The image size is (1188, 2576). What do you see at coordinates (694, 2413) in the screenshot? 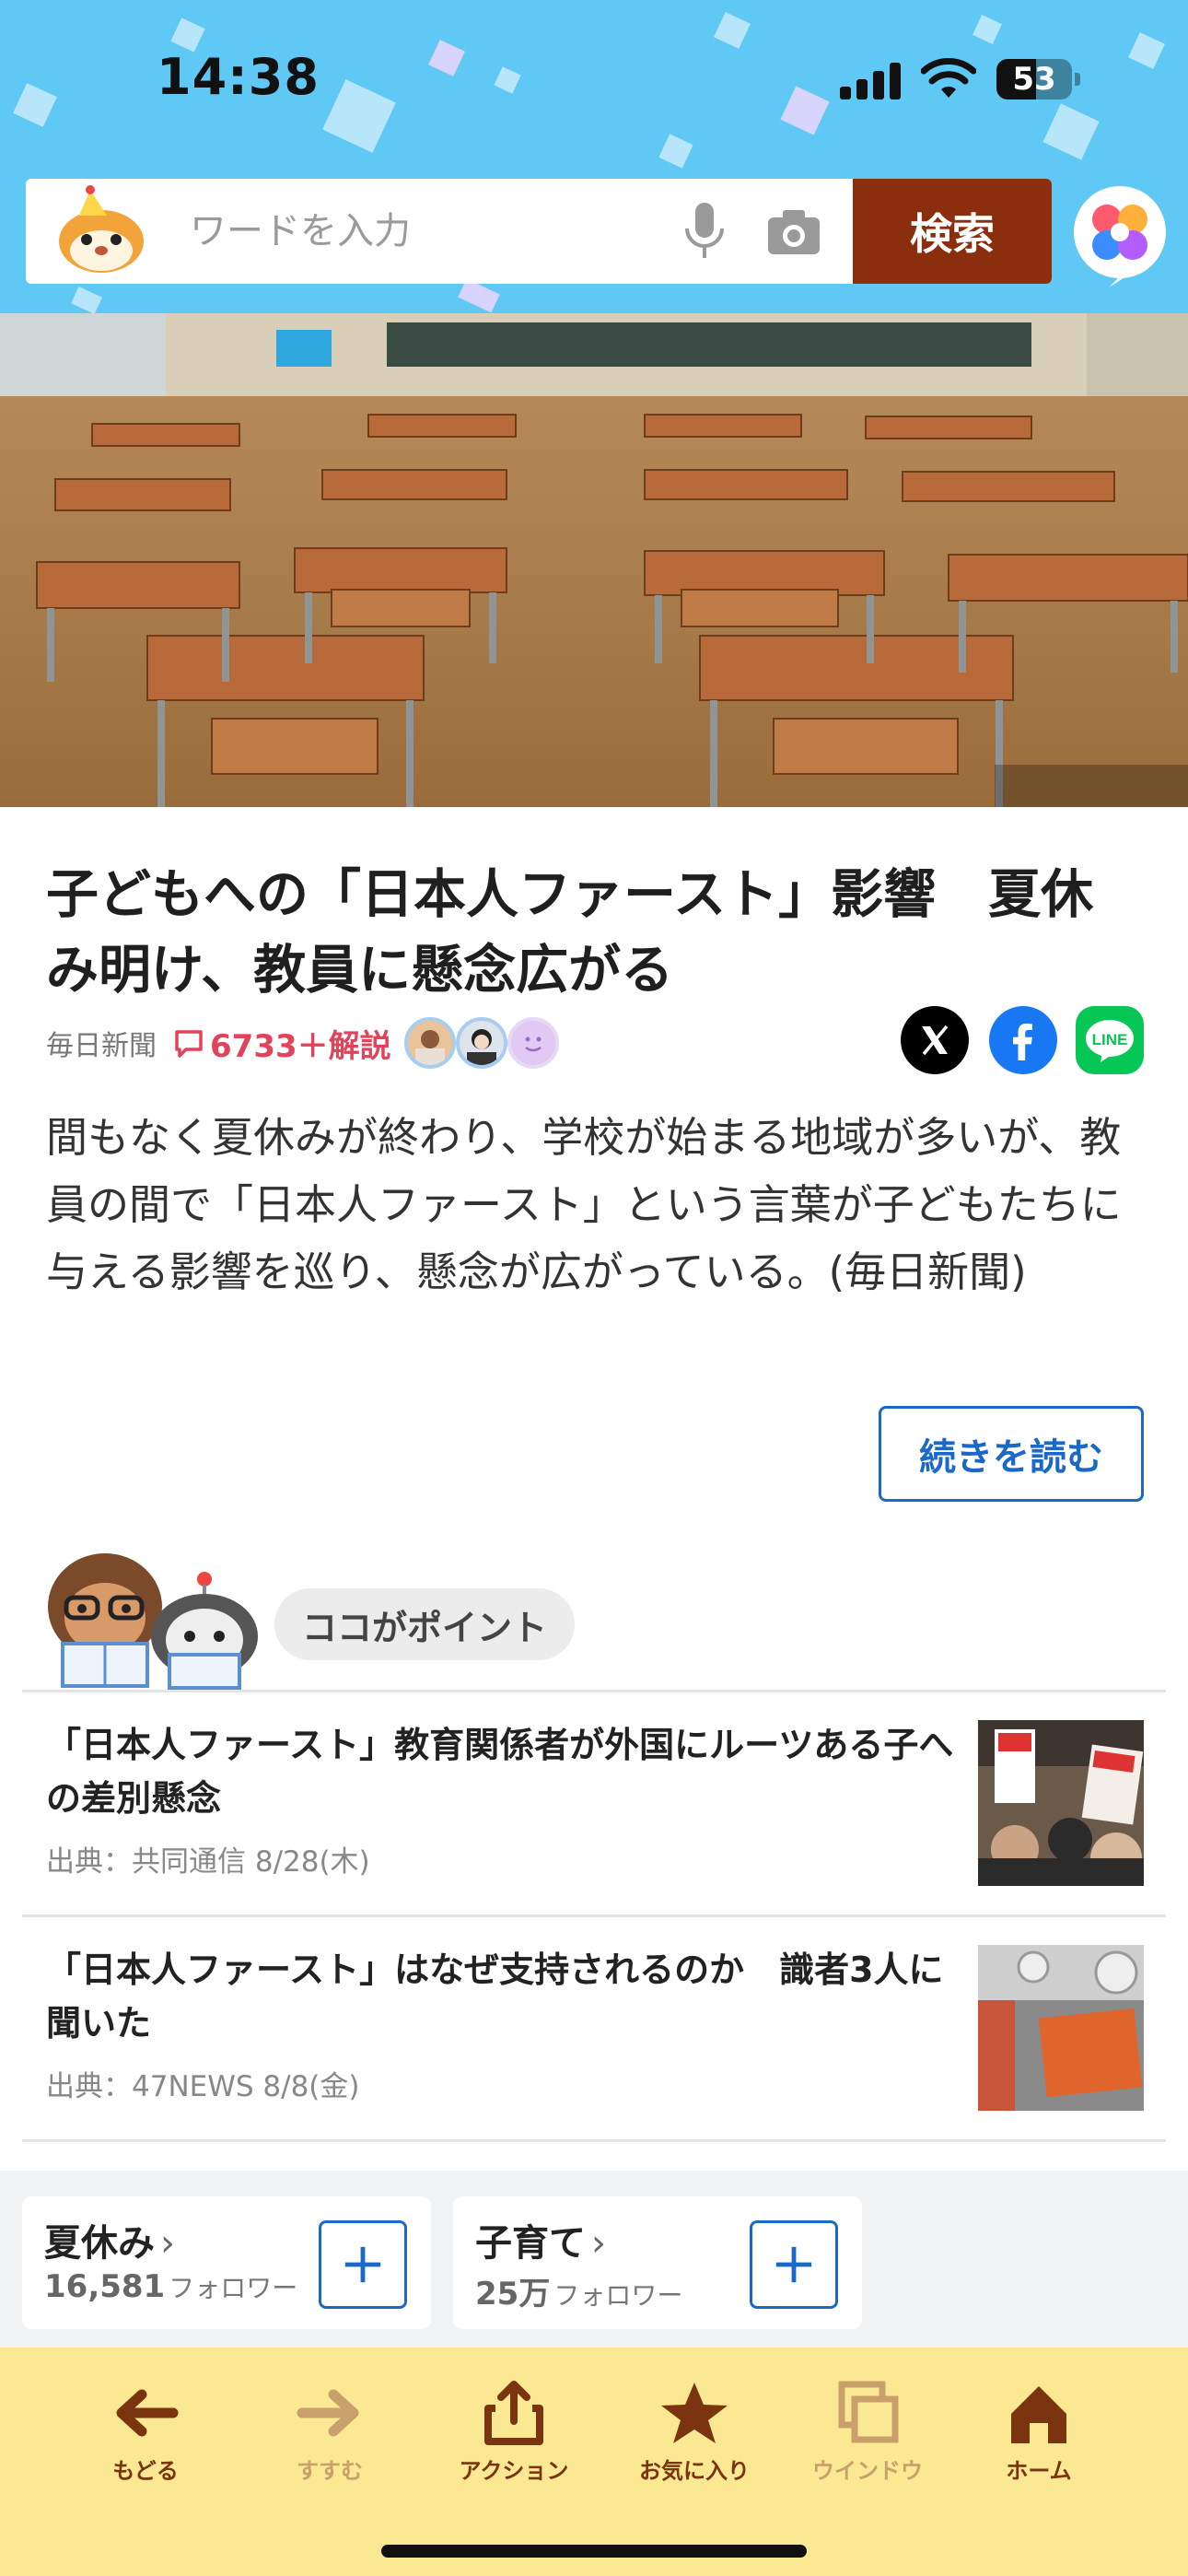
I see `star-icon` at bounding box center [694, 2413].